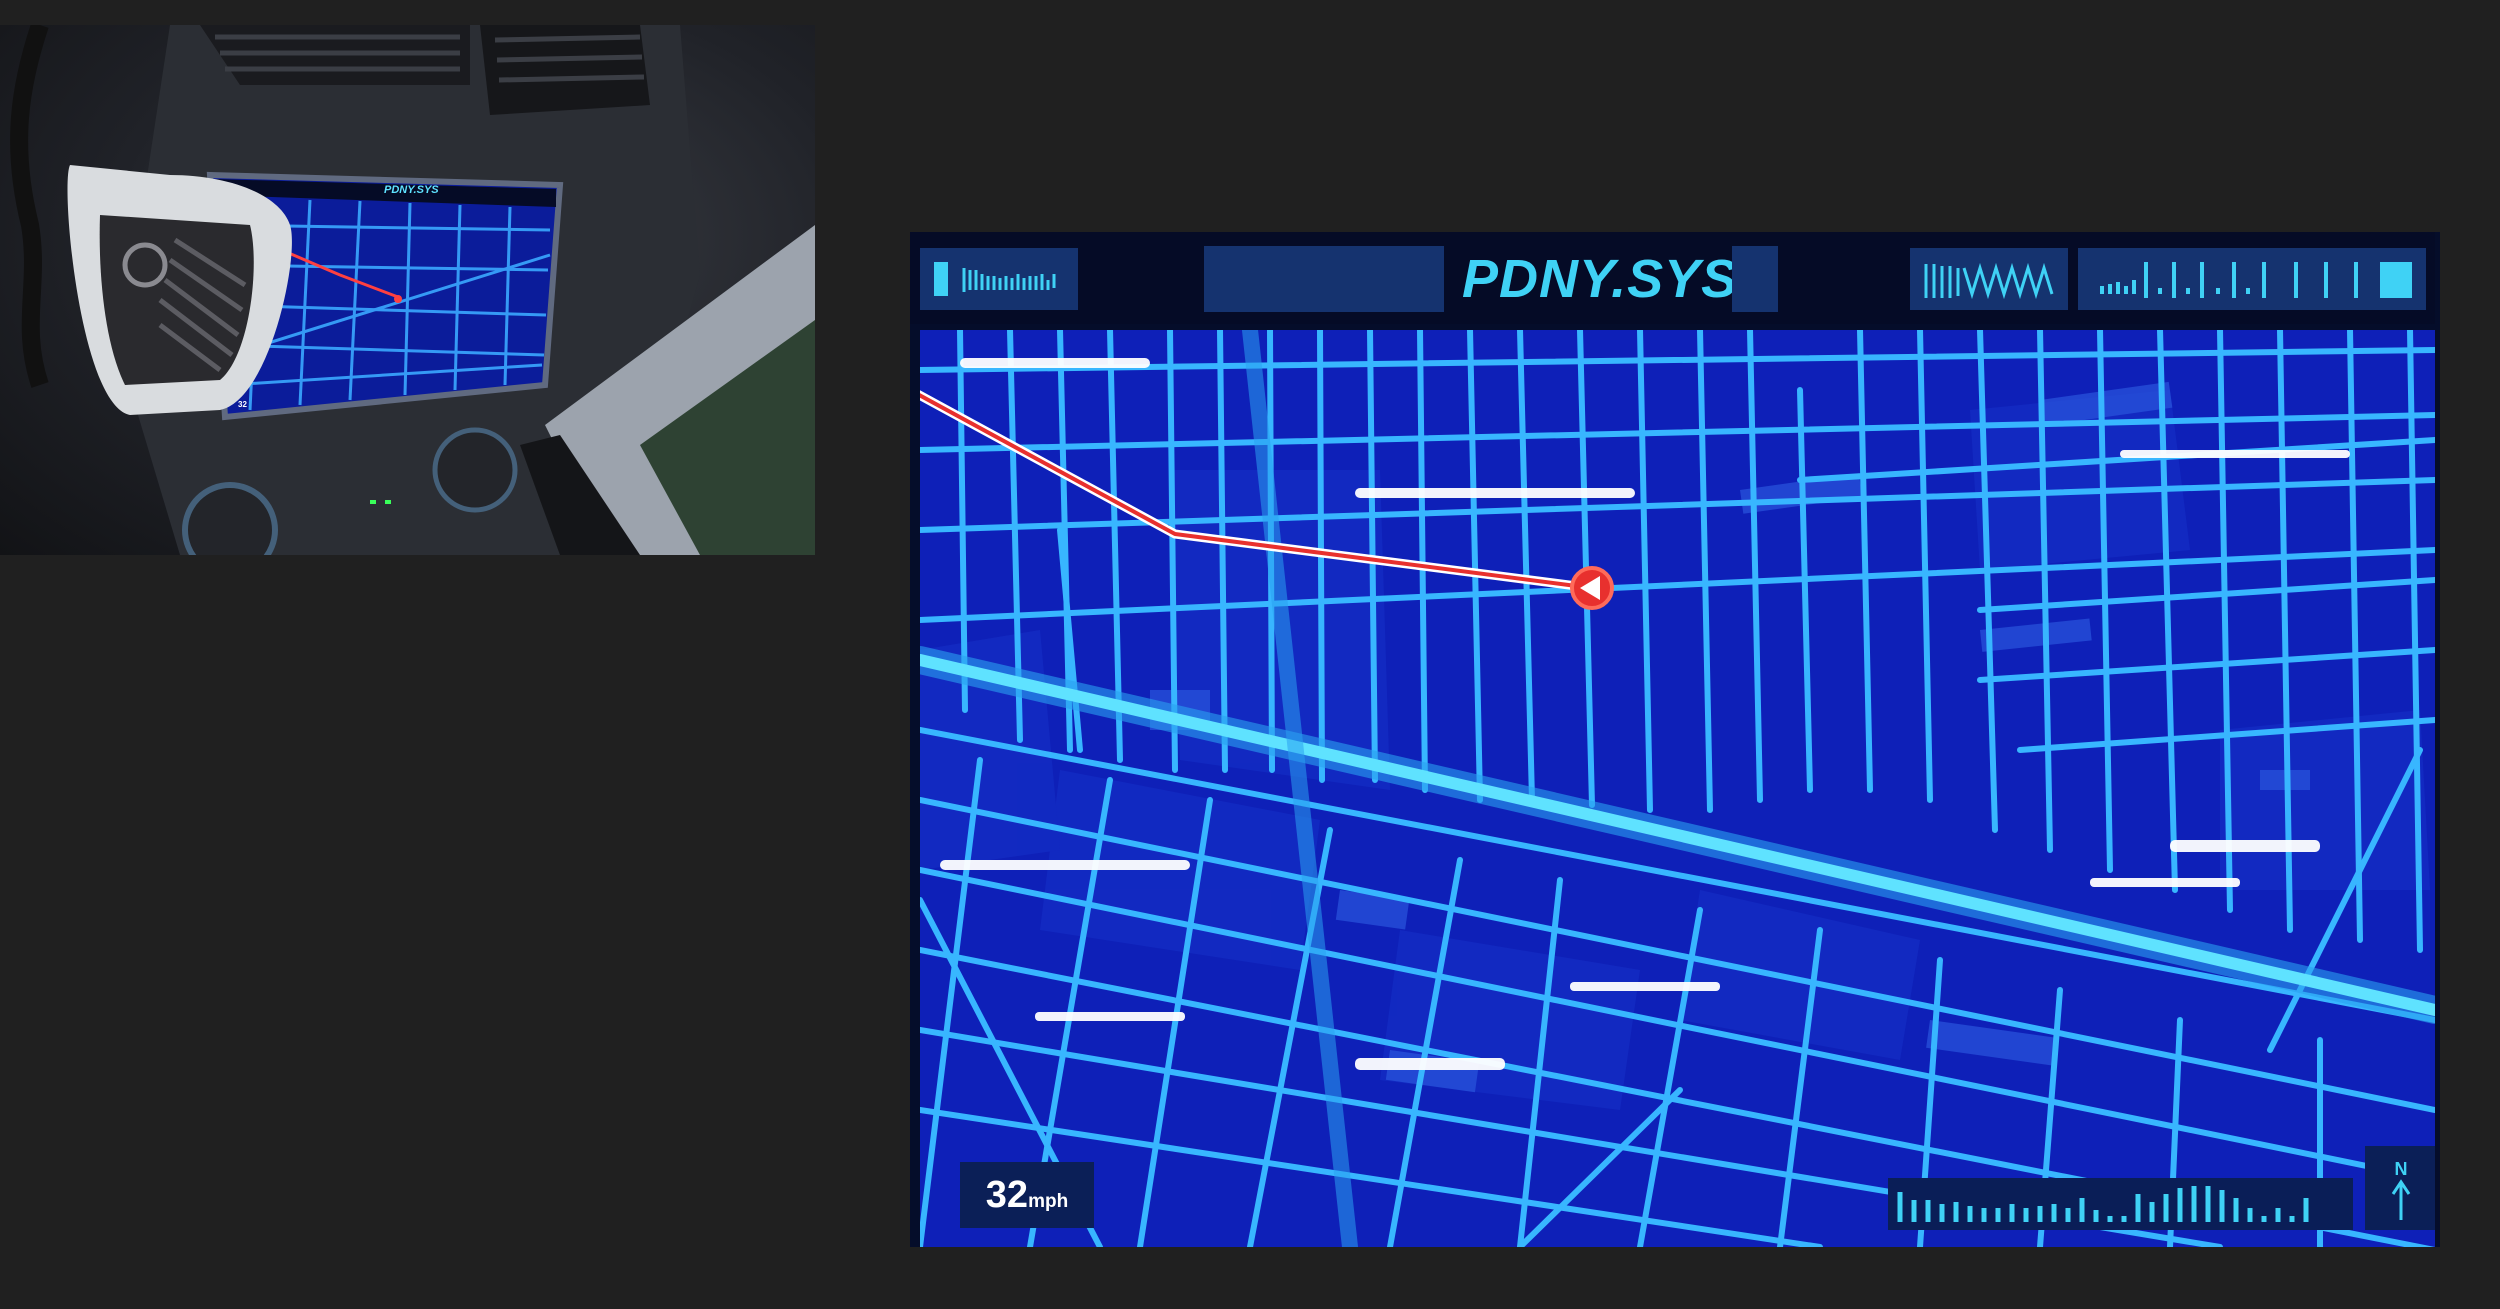  Describe the element at coordinates (2103, 1204) in the screenshot. I see `signal-meter-bars` at that location.